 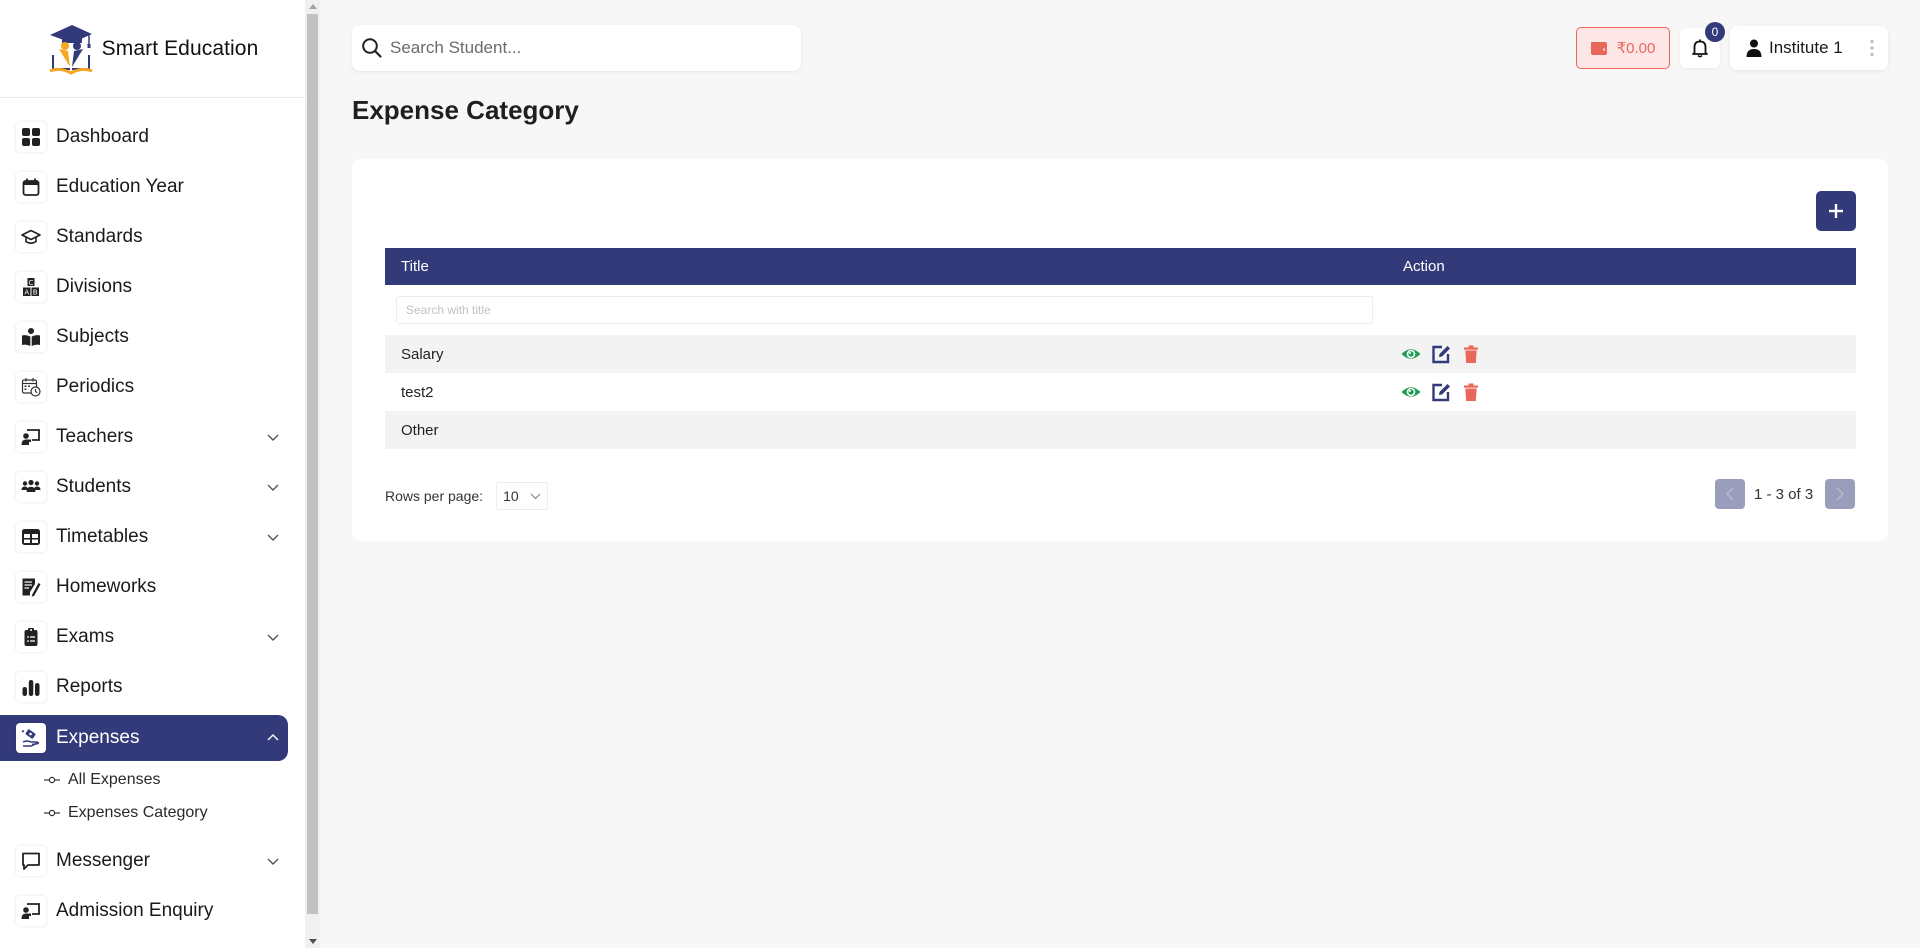 I want to click on sidebar-item-label: Expenses, so click(x=98, y=737).